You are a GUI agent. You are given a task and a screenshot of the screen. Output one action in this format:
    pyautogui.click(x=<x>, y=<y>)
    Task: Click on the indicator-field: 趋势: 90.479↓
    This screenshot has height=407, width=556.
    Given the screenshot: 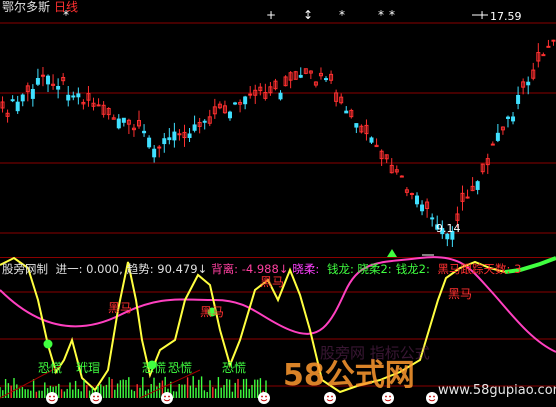 What is the action you would take?
    pyautogui.click(x=167, y=269)
    